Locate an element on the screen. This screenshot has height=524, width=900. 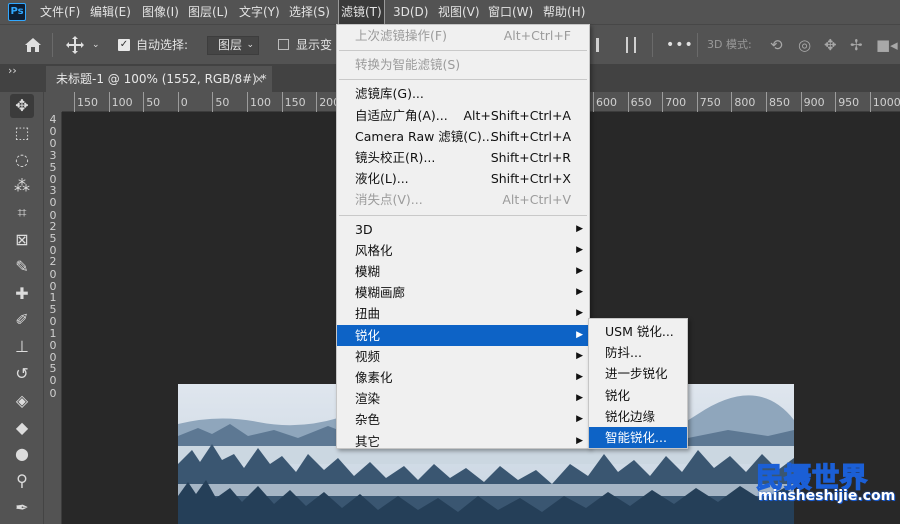
sharpen-submenu-item: 锐化 is located at coordinates (638, 395).